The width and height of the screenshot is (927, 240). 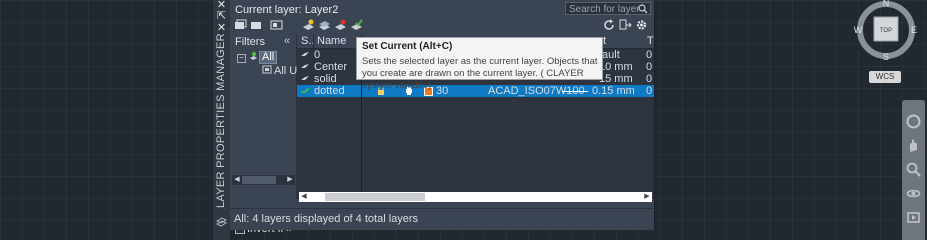 I want to click on layer-lineweight: 15 mm, so click(x=616, y=79).